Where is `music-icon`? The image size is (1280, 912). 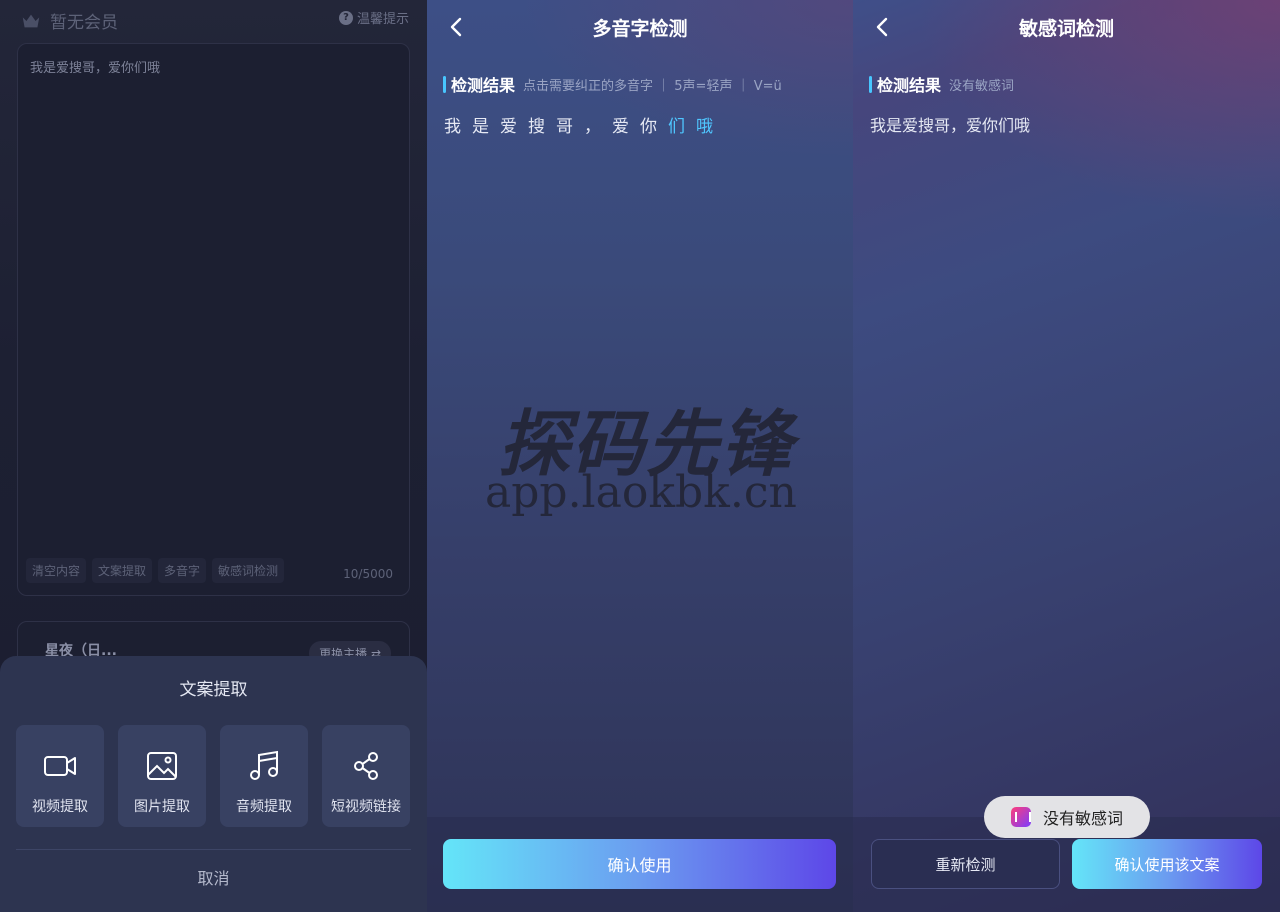 music-icon is located at coordinates (264, 765).